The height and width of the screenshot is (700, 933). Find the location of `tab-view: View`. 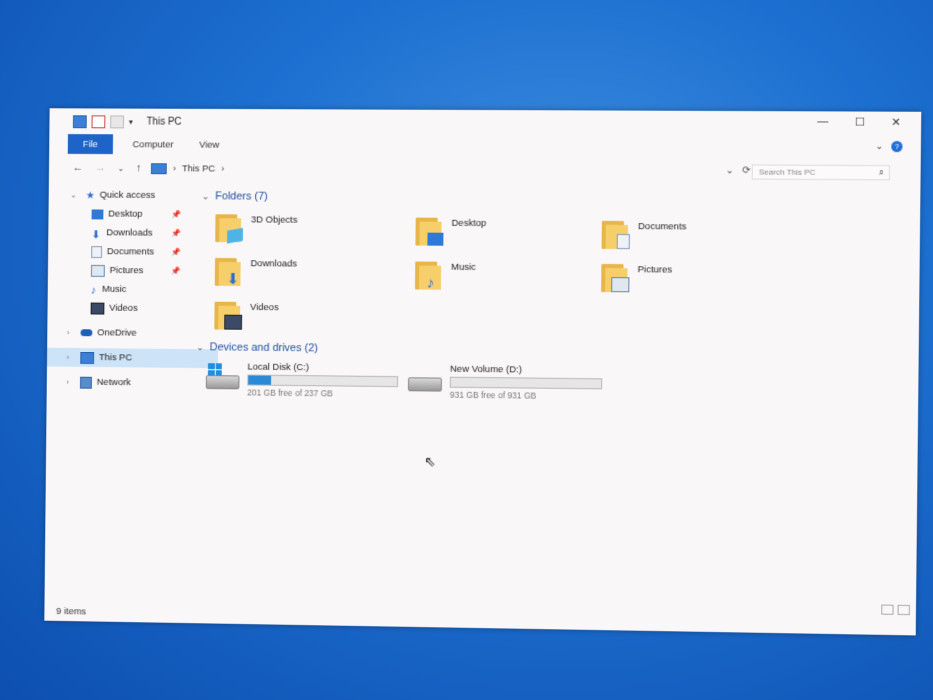

tab-view: View is located at coordinates (209, 144).